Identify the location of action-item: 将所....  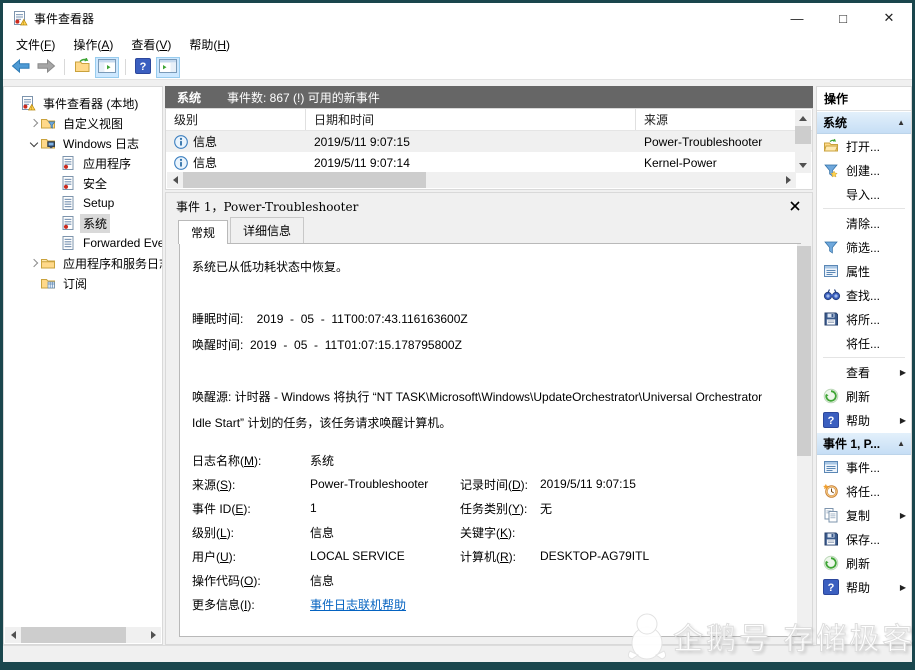
(864, 319).